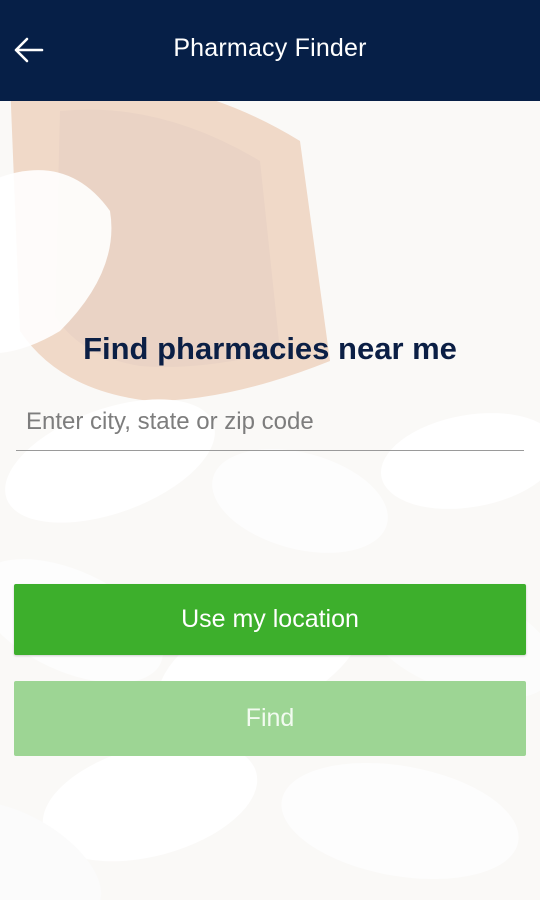  Describe the element at coordinates (270, 619) in the screenshot. I see `use-my-location-button: Use my location` at that location.